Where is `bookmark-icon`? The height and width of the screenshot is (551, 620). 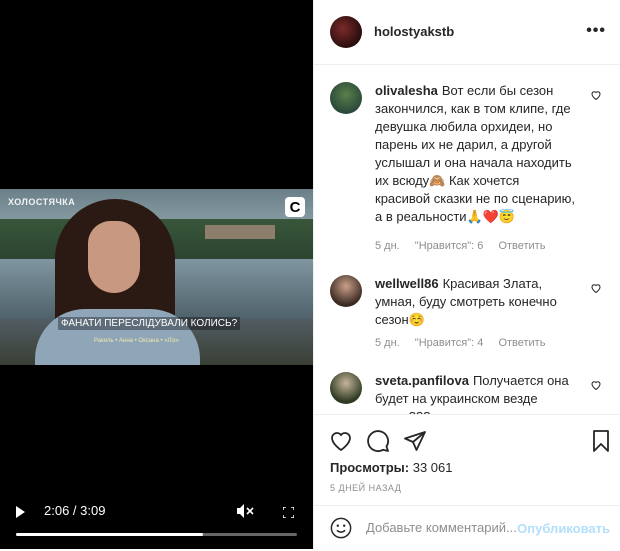 bookmark-icon is located at coordinates (601, 441).